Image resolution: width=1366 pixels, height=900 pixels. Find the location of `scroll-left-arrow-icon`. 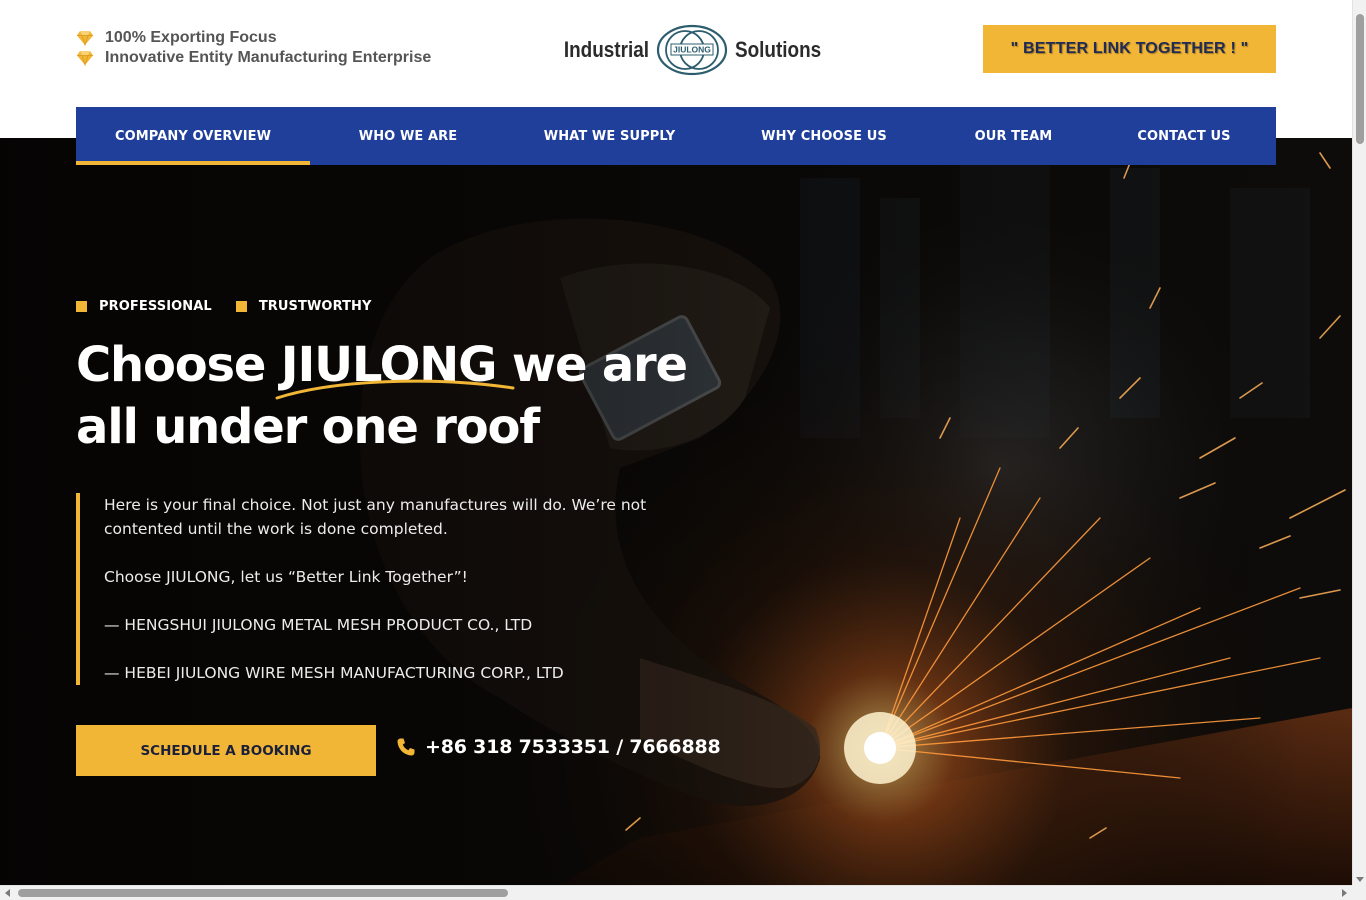

scroll-left-arrow-icon is located at coordinates (7, 893).